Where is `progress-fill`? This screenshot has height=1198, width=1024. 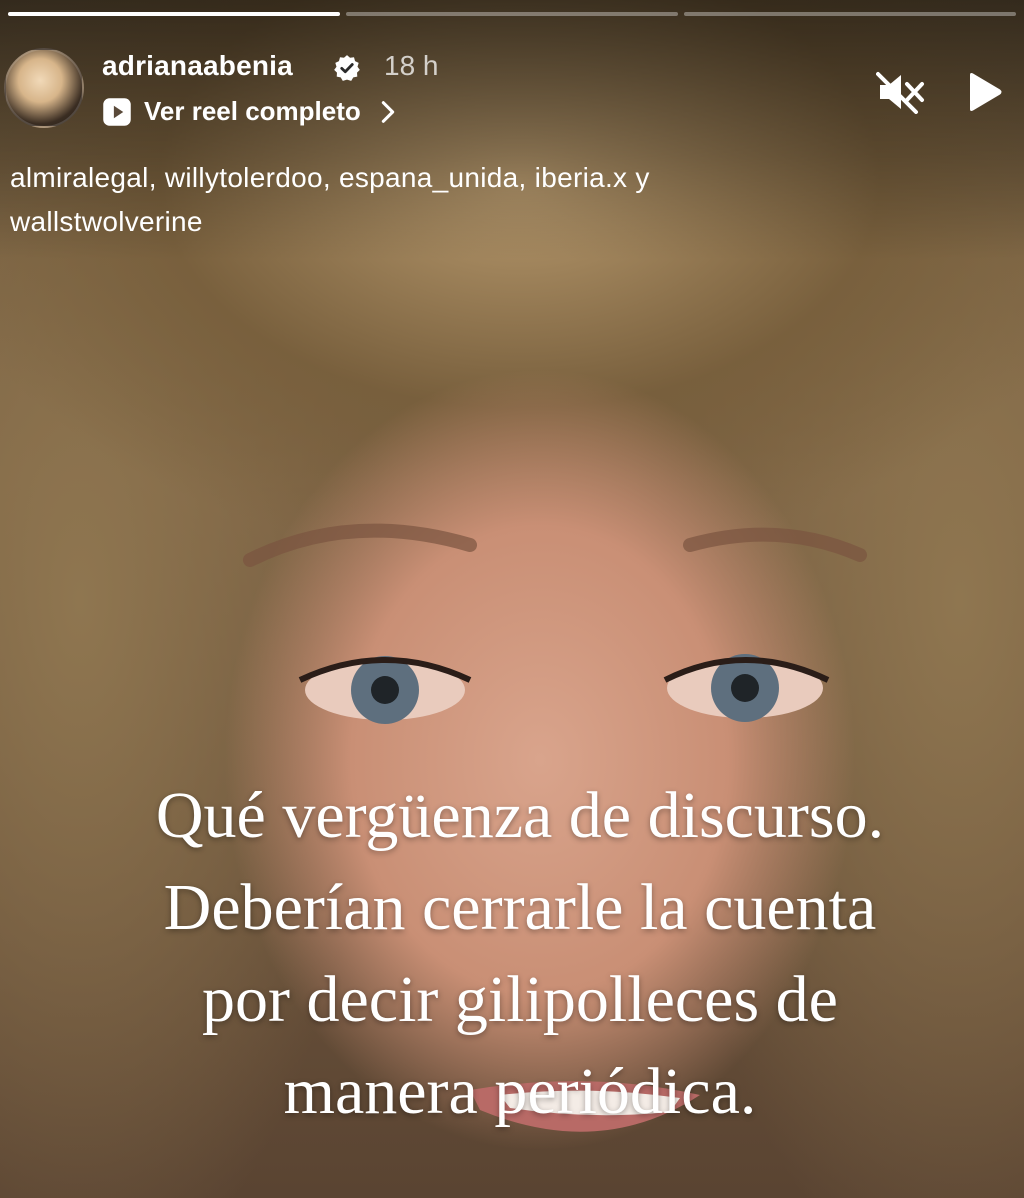
progress-fill is located at coordinates (174, 14).